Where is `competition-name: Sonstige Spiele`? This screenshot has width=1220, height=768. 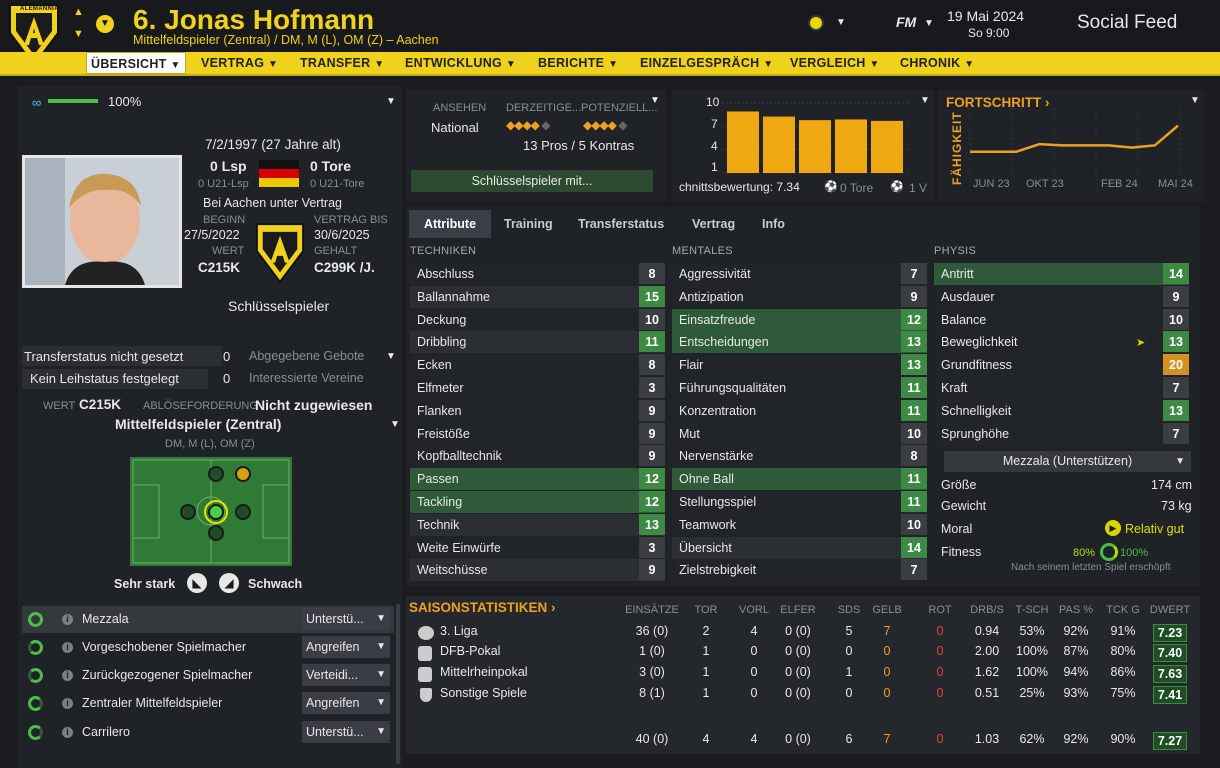
competition-name: Sonstige Spiele is located at coordinates (483, 693).